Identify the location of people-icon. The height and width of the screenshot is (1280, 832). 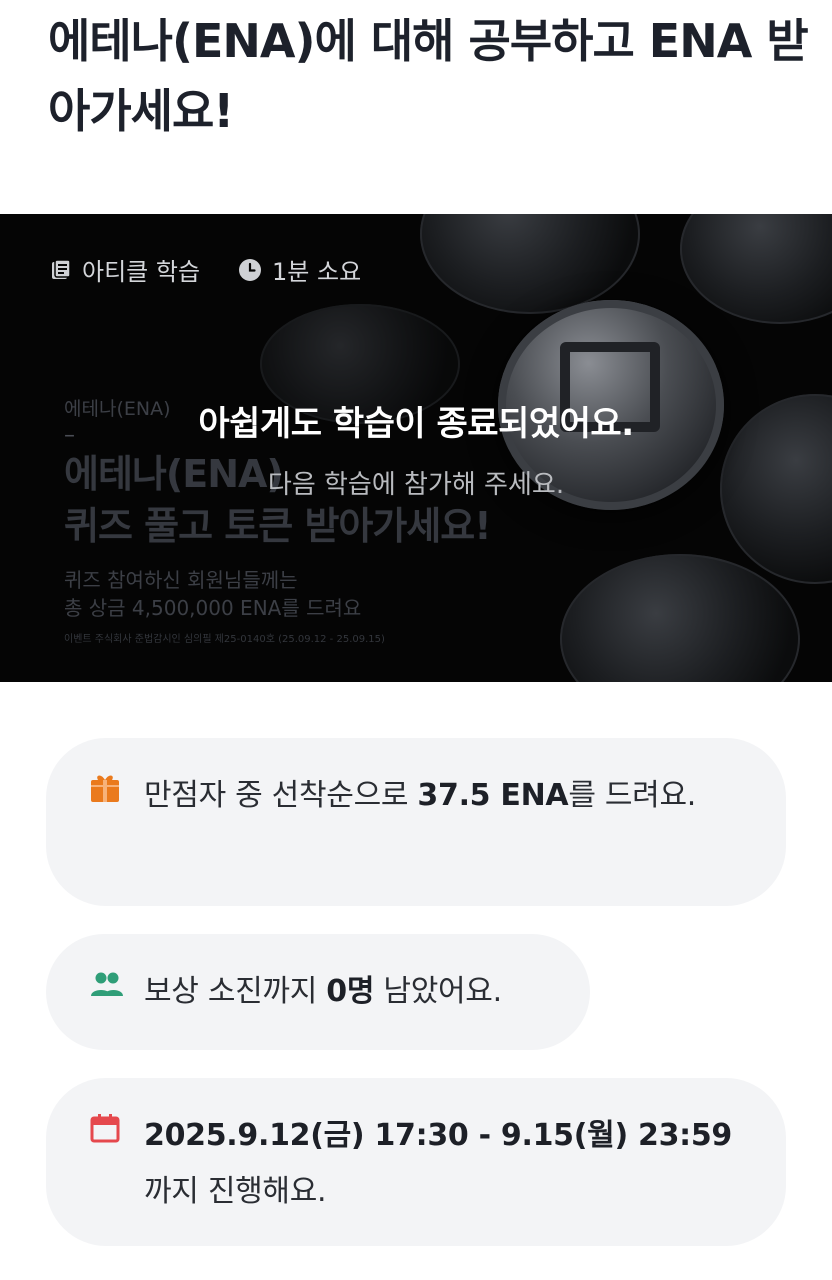
(107, 984).